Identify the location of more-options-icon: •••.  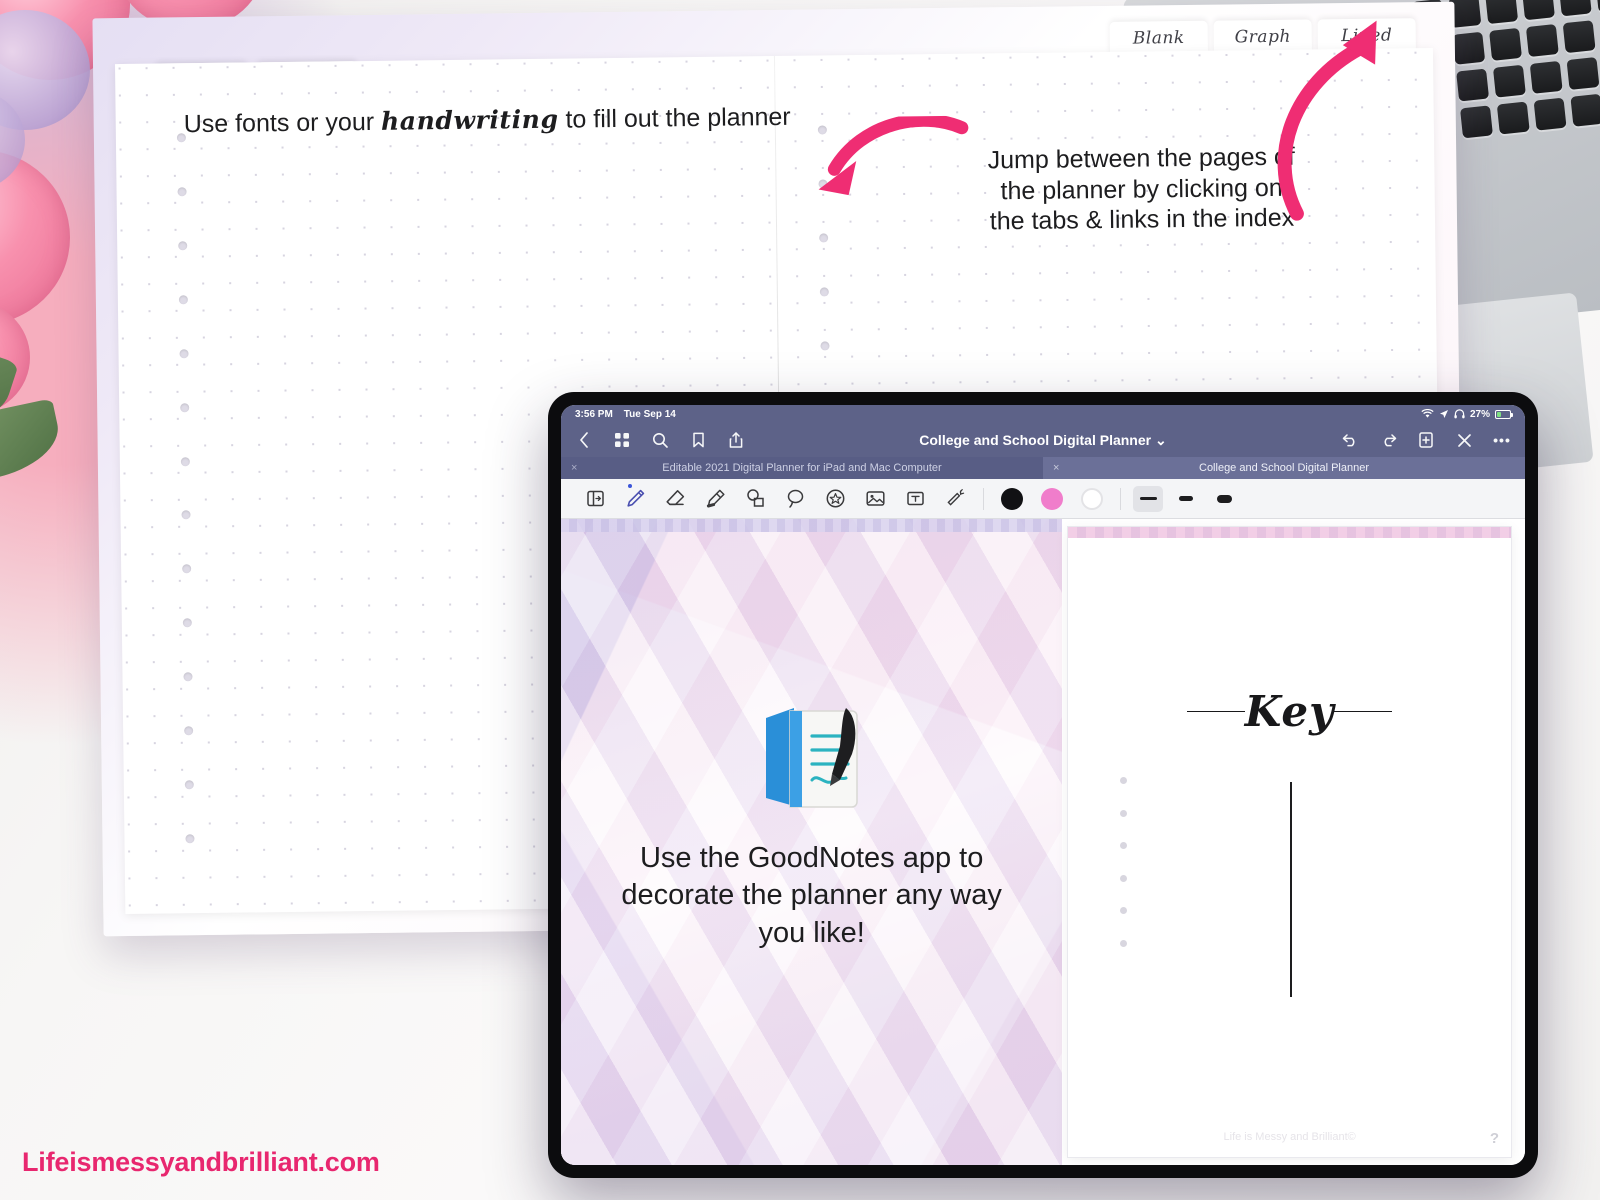
(1502, 440).